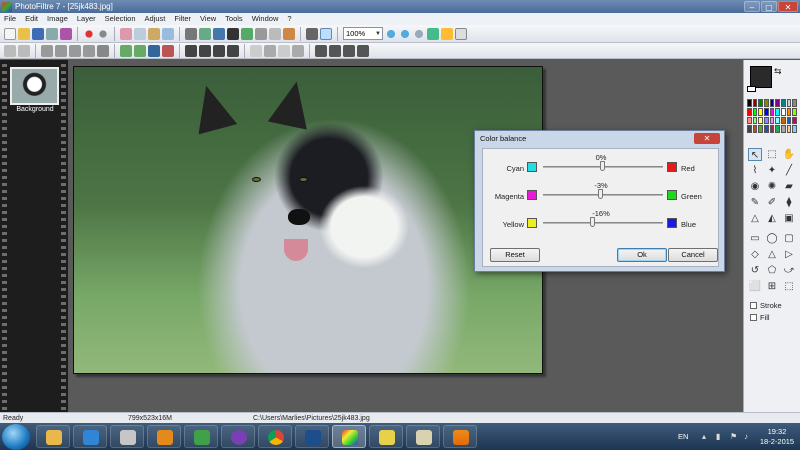  What do you see at coordinates (168, 33) in the screenshot?
I see `paste-new-icon` at bounding box center [168, 33].